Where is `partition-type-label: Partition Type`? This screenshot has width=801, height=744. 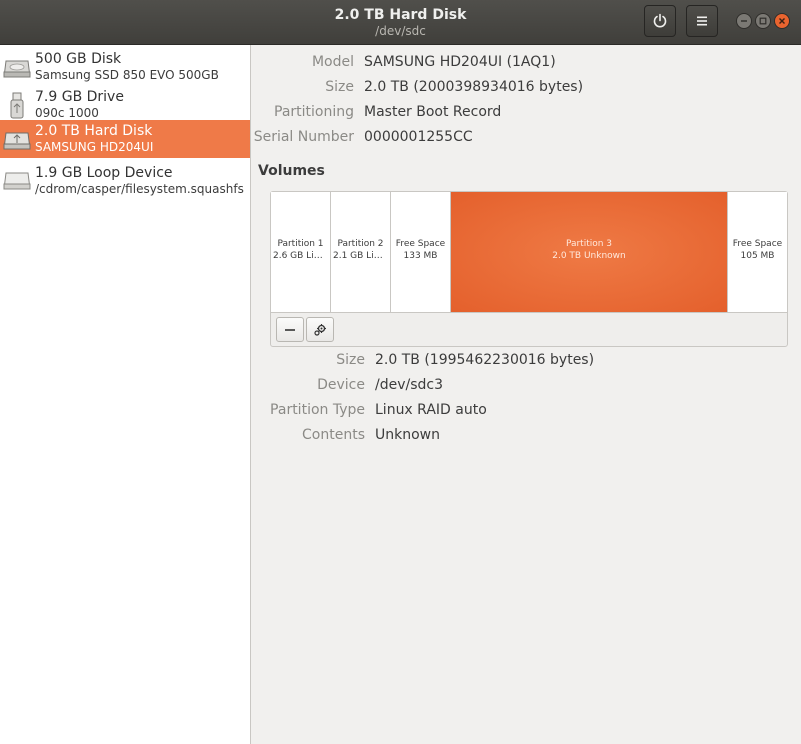 partition-type-label: Partition Type is located at coordinates (317, 410).